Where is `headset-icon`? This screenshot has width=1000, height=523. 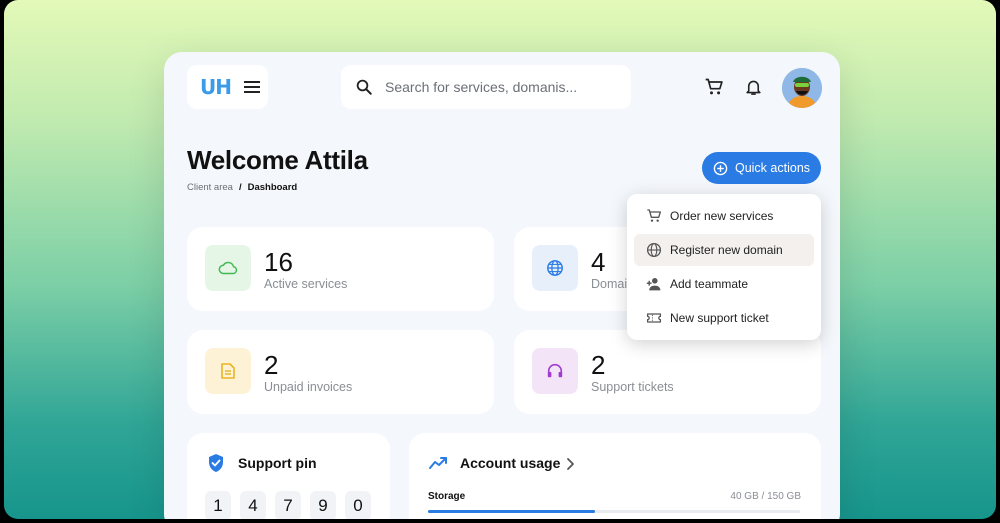
headset-icon is located at coordinates (555, 371).